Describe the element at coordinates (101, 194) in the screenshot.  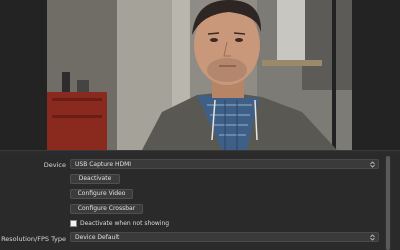
I see `configure-video-button: Configure Video` at that location.